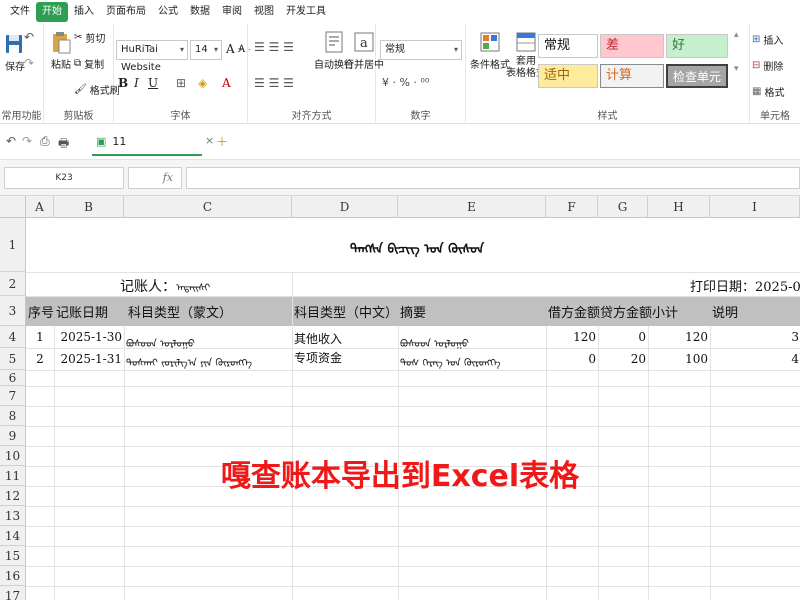  What do you see at coordinates (206, 50) in the screenshot?
I see `font-size-select: 14 ▾` at bounding box center [206, 50].